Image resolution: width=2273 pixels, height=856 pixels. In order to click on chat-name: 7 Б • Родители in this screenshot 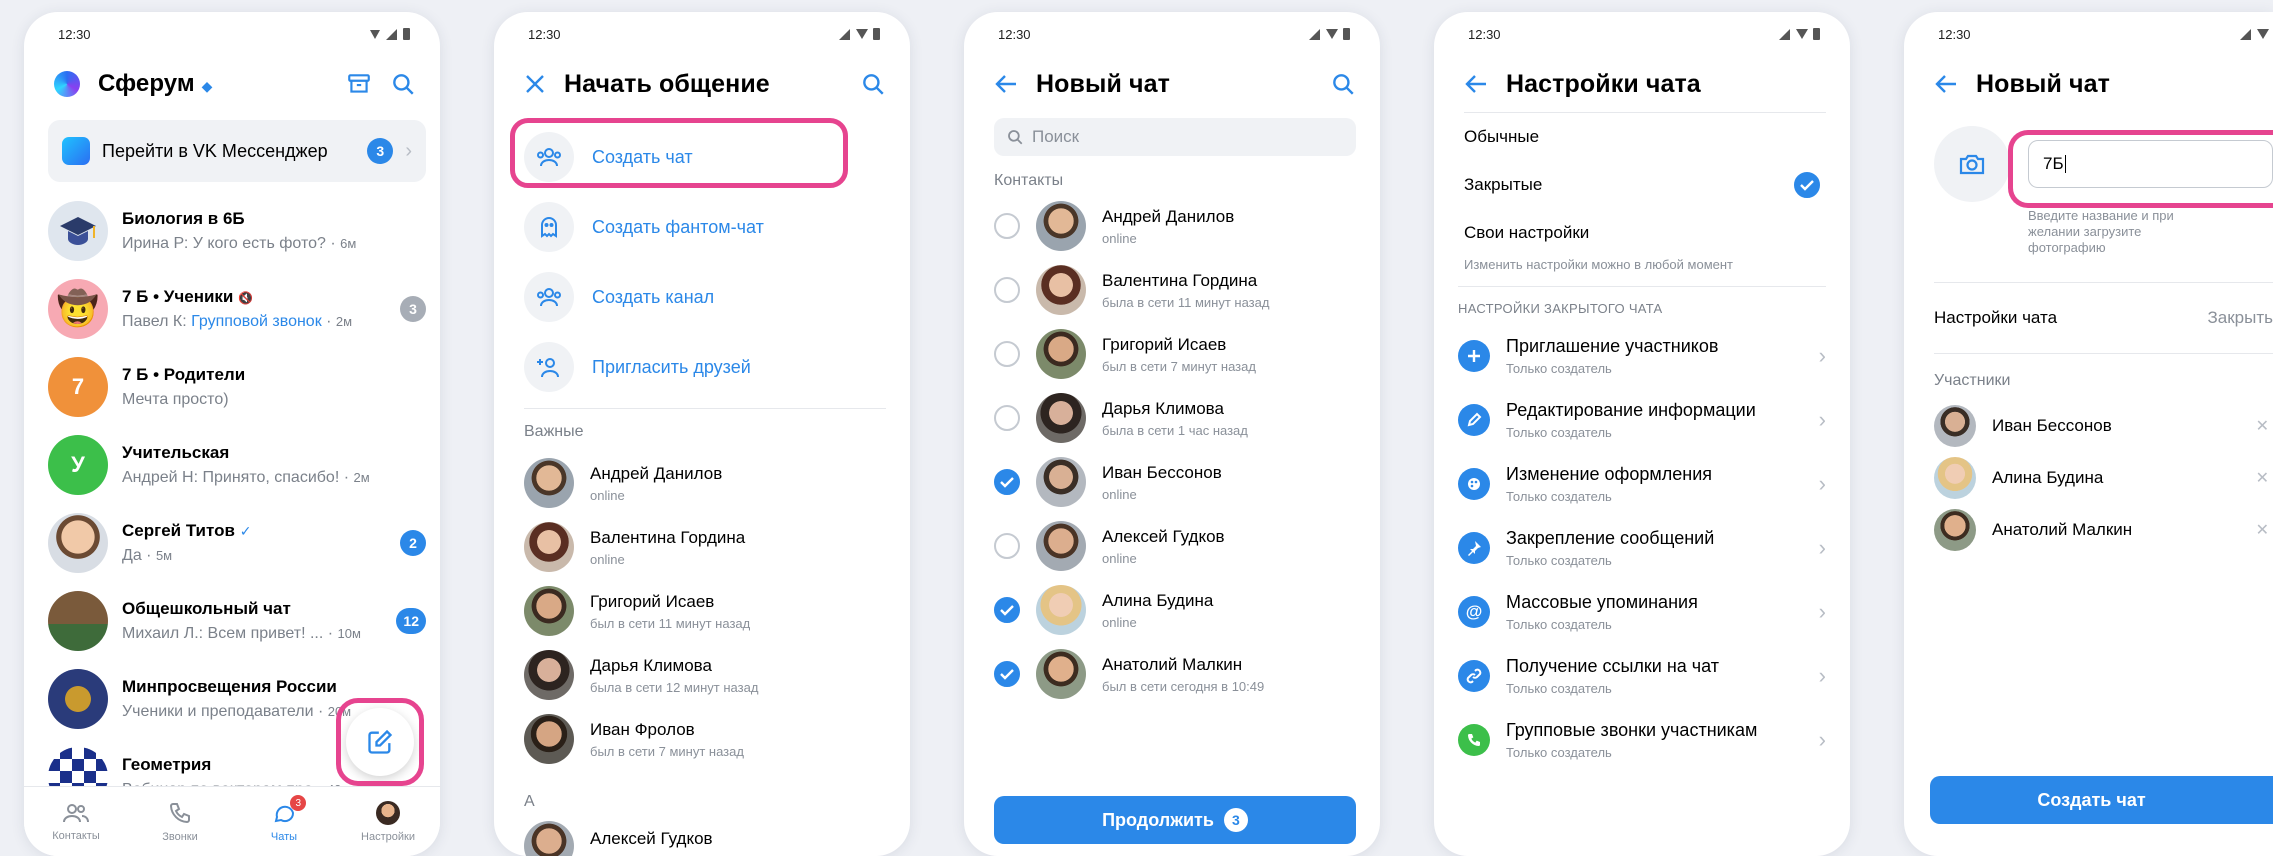, I will do `click(184, 374)`.